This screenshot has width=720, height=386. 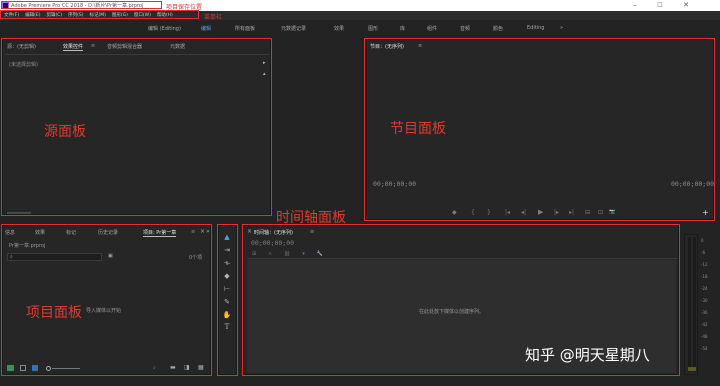 I want to click on wrench-icon: 🔧, so click(x=320, y=254).